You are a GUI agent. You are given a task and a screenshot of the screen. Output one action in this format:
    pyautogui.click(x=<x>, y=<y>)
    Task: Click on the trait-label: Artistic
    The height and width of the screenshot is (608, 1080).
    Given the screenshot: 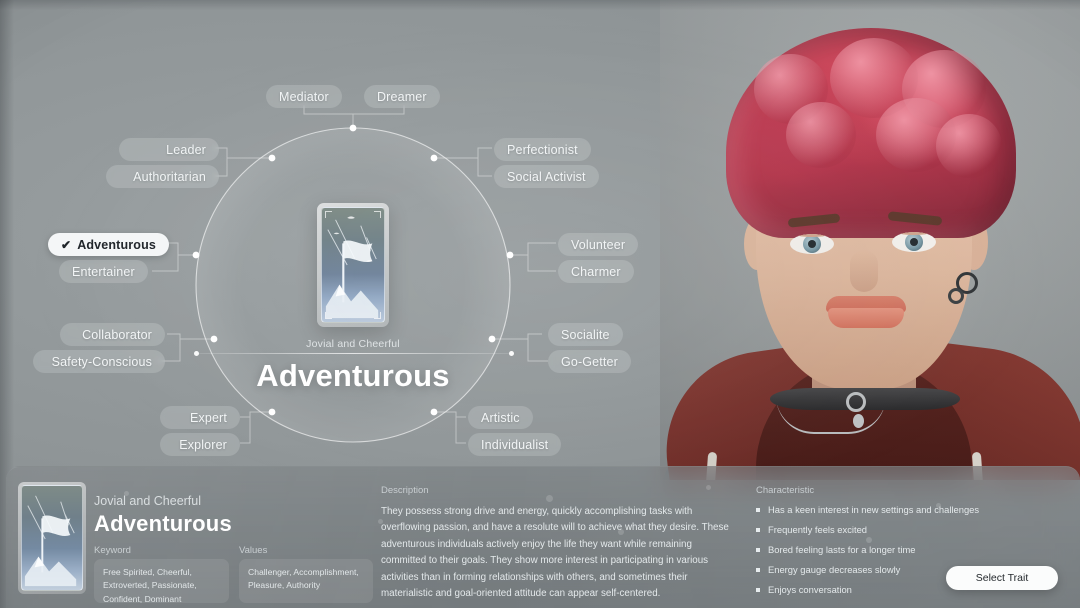 What is the action you would take?
    pyautogui.click(x=500, y=417)
    